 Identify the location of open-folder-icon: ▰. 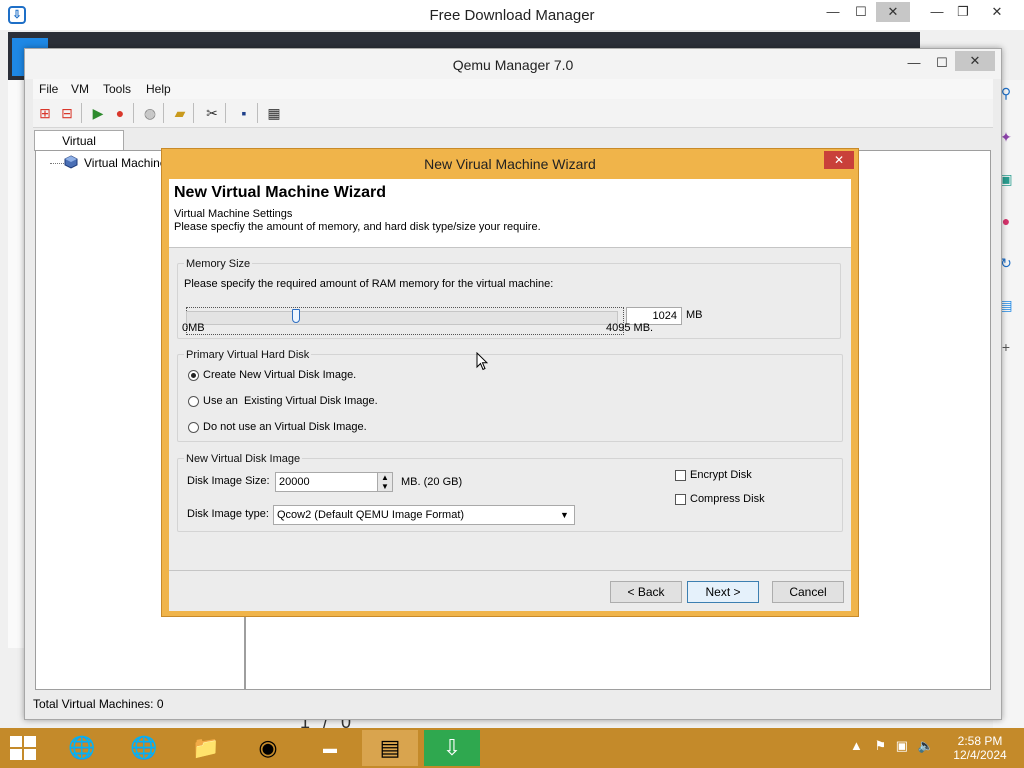
(180, 113).